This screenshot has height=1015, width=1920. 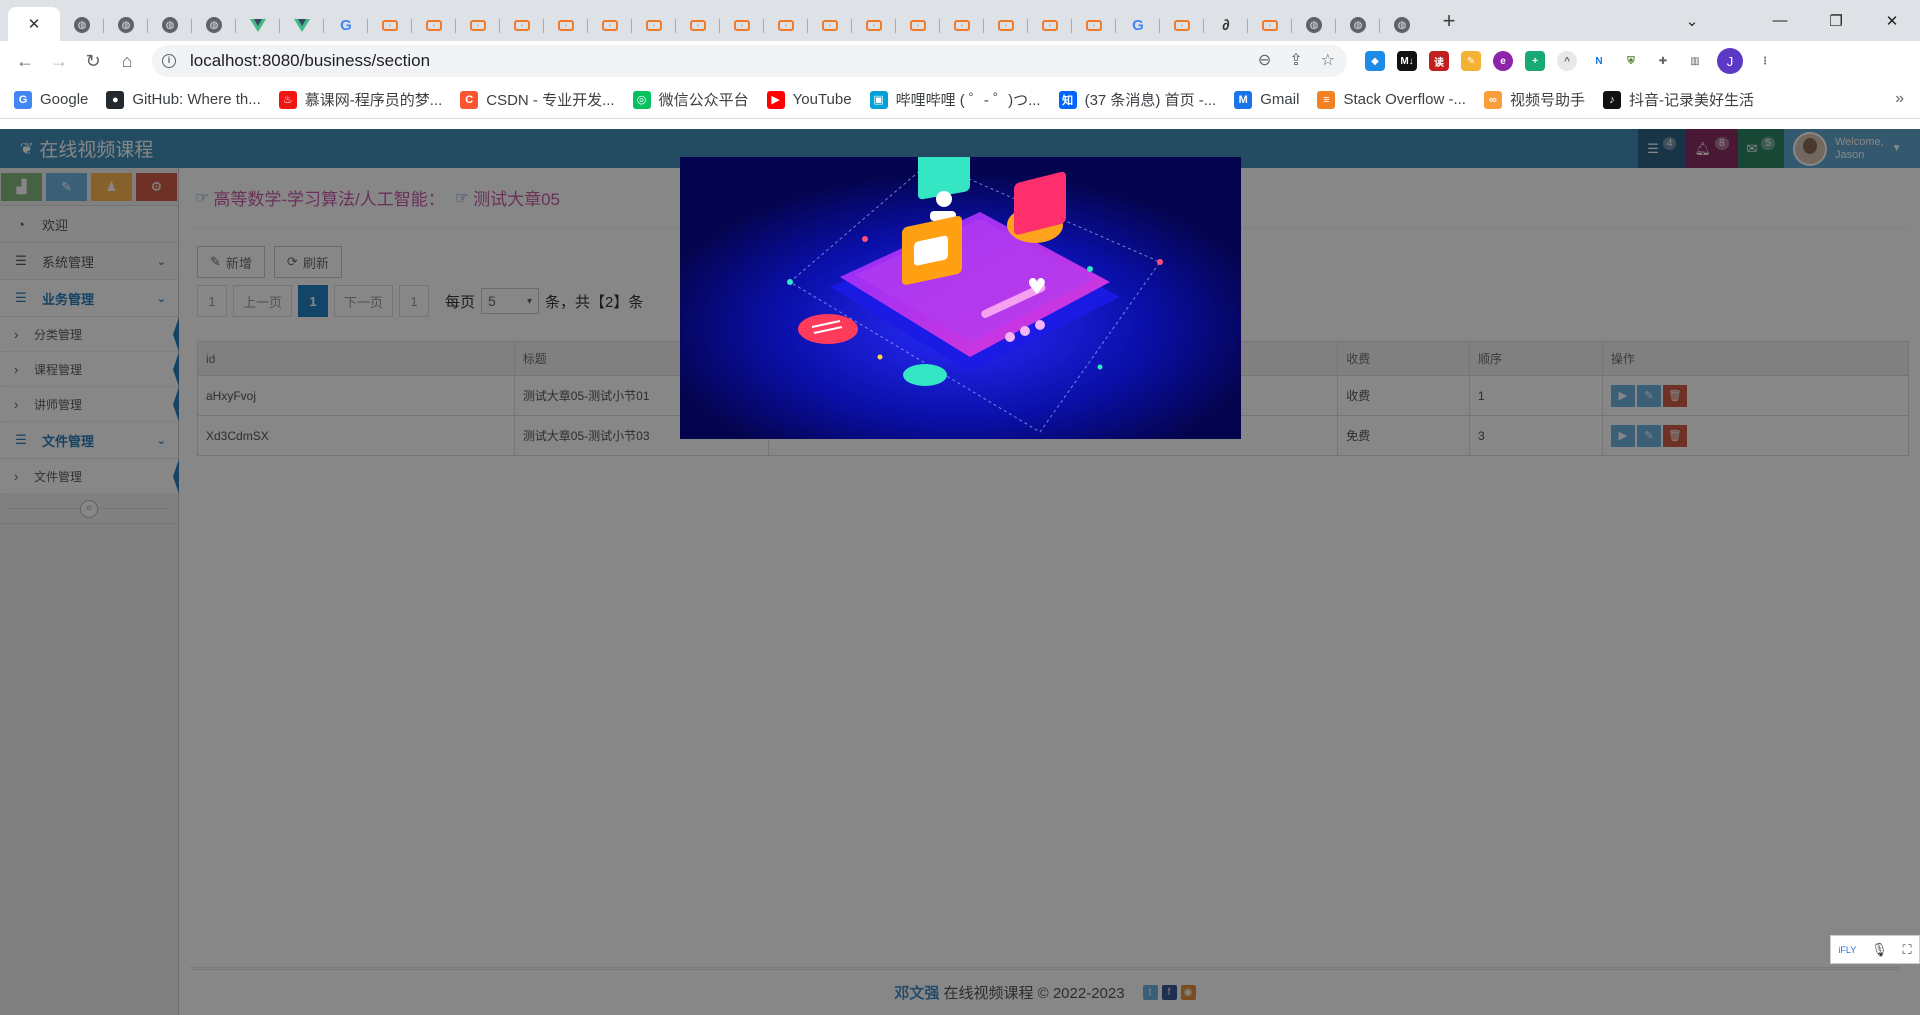 What do you see at coordinates (1567, 61) in the screenshot?
I see `extension-icon: ^` at bounding box center [1567, 61].